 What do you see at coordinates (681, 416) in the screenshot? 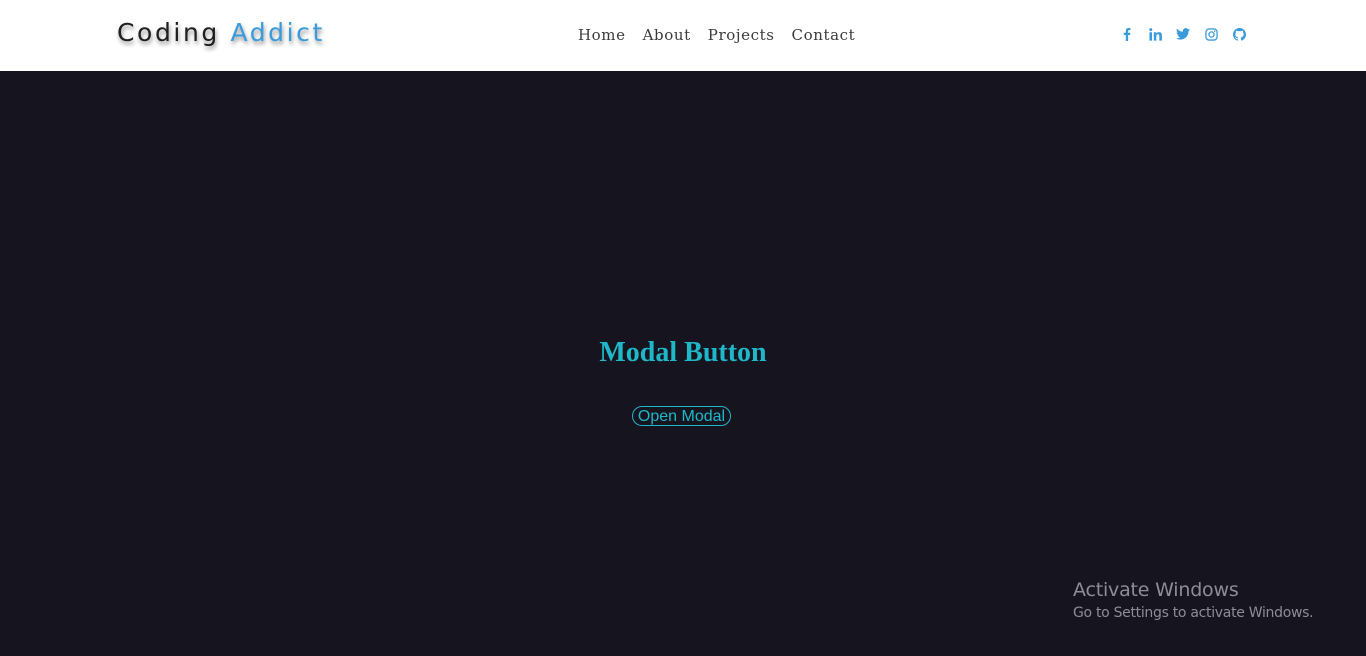
I see `open-modal-button: Open Modal` at bounding box center [681, 416].